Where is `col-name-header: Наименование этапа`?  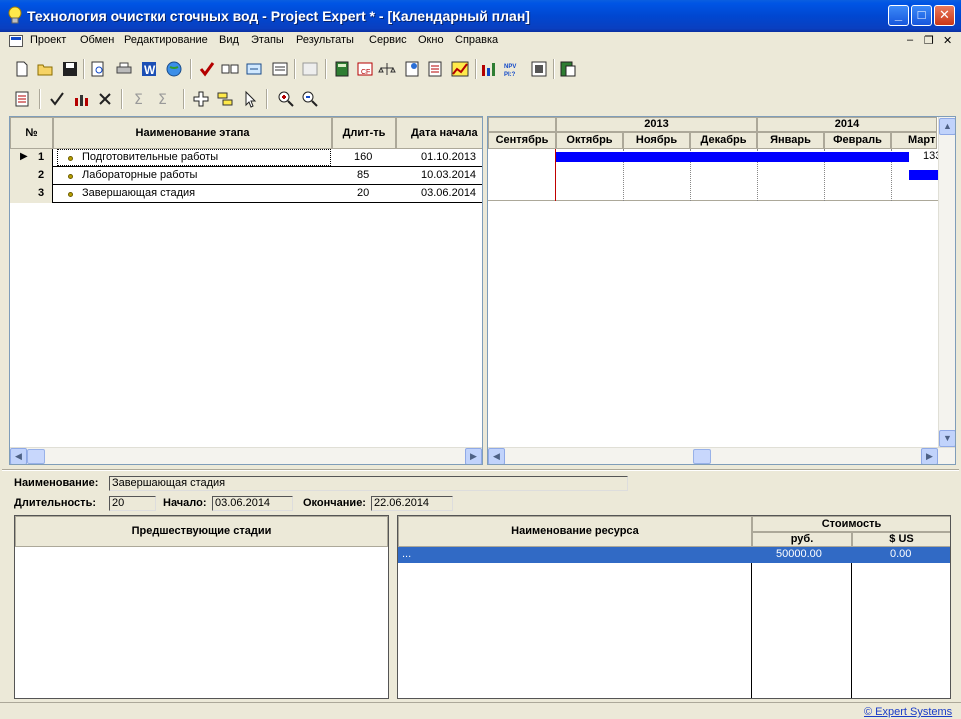 col-name-header: Наименование этапа is located at coordinates (192, 133).